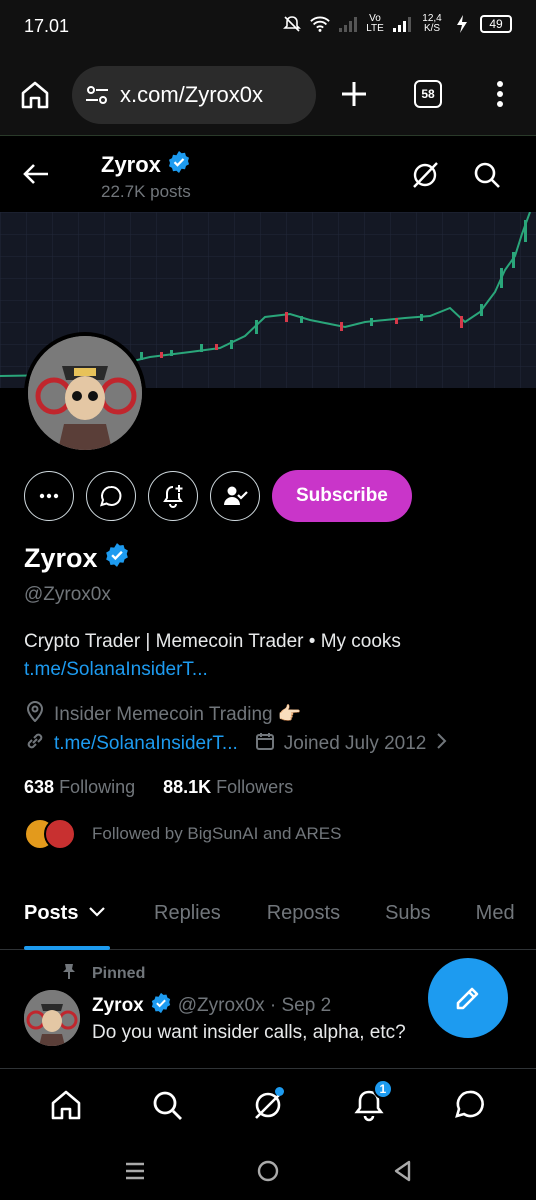 The width and height of the screenshot is (536, 1200). What do you see at coordinates (254, 1005) in the screenshot?
I see `post-handle-time: @Zyrox0x · Sep 2` at bounding box center [254, 1005].